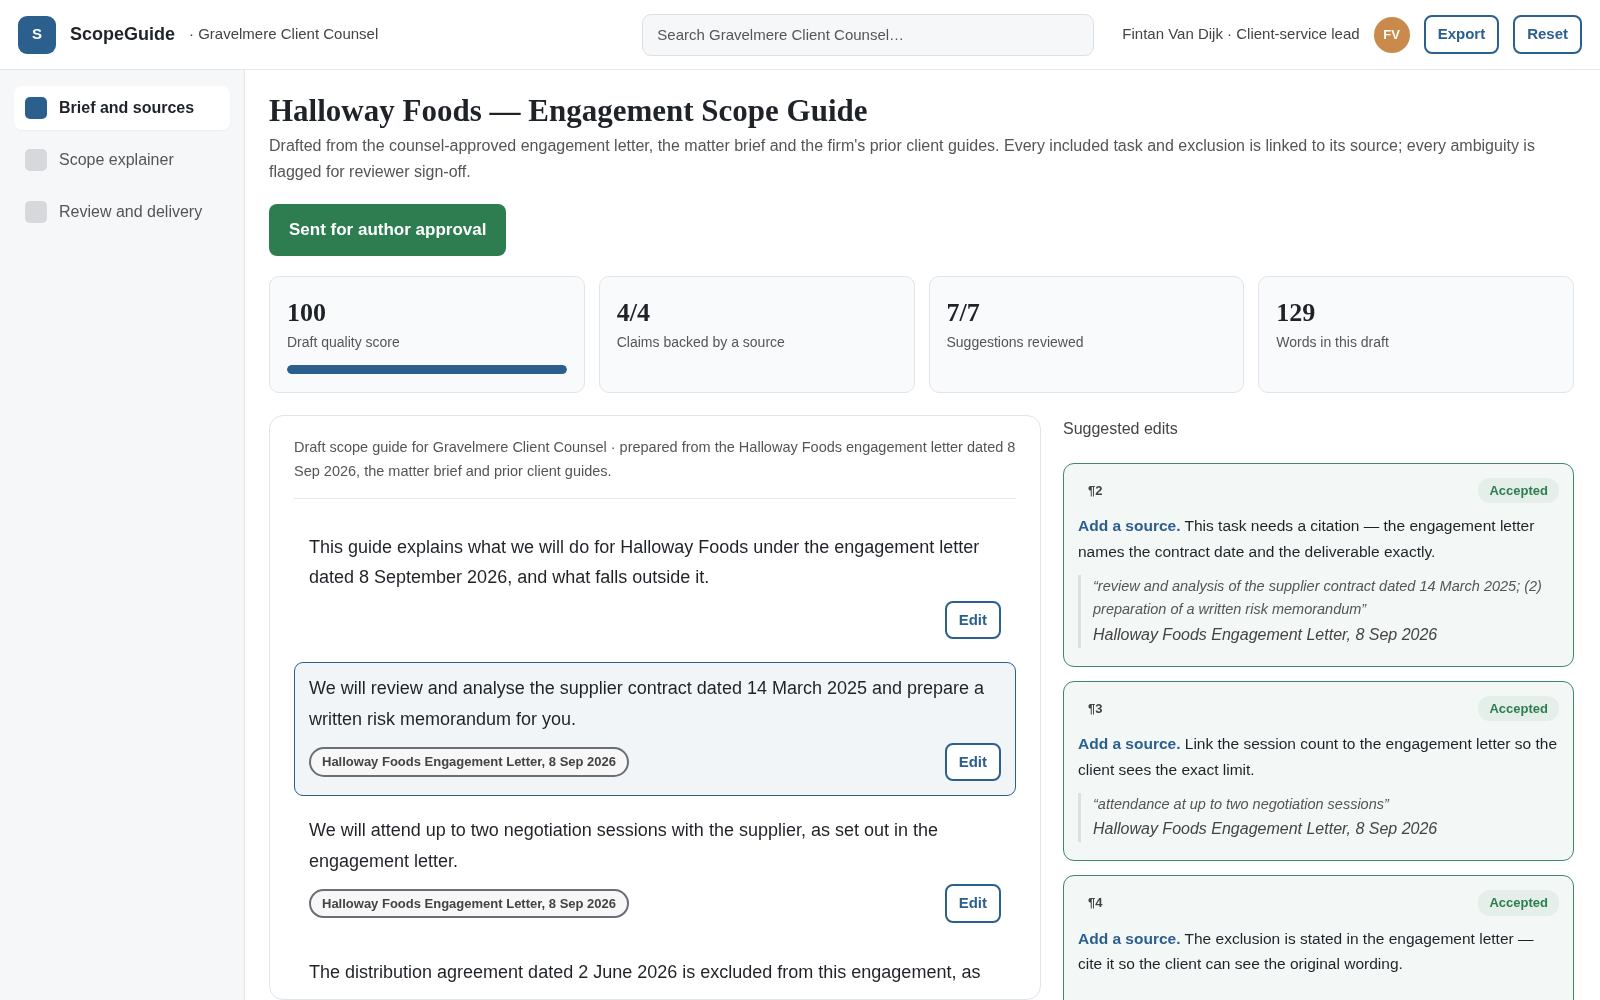 The width and height of the screenshot is (1600, 1000). What do you see at coordinates (122, 160) in the screenshot?
I see `sidebar-item: Scope explainer` at bounding box center [122, 160].